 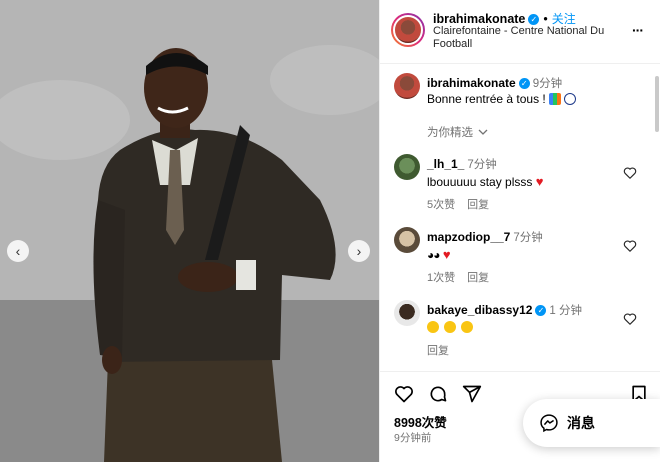 What do you see at coordinates (520, 262) in the screenshot?
I see `list-item: mapzodiop__7 7分钟 ◕◕ ♥ 1次赞 回复` at bounding box center [520, 262].